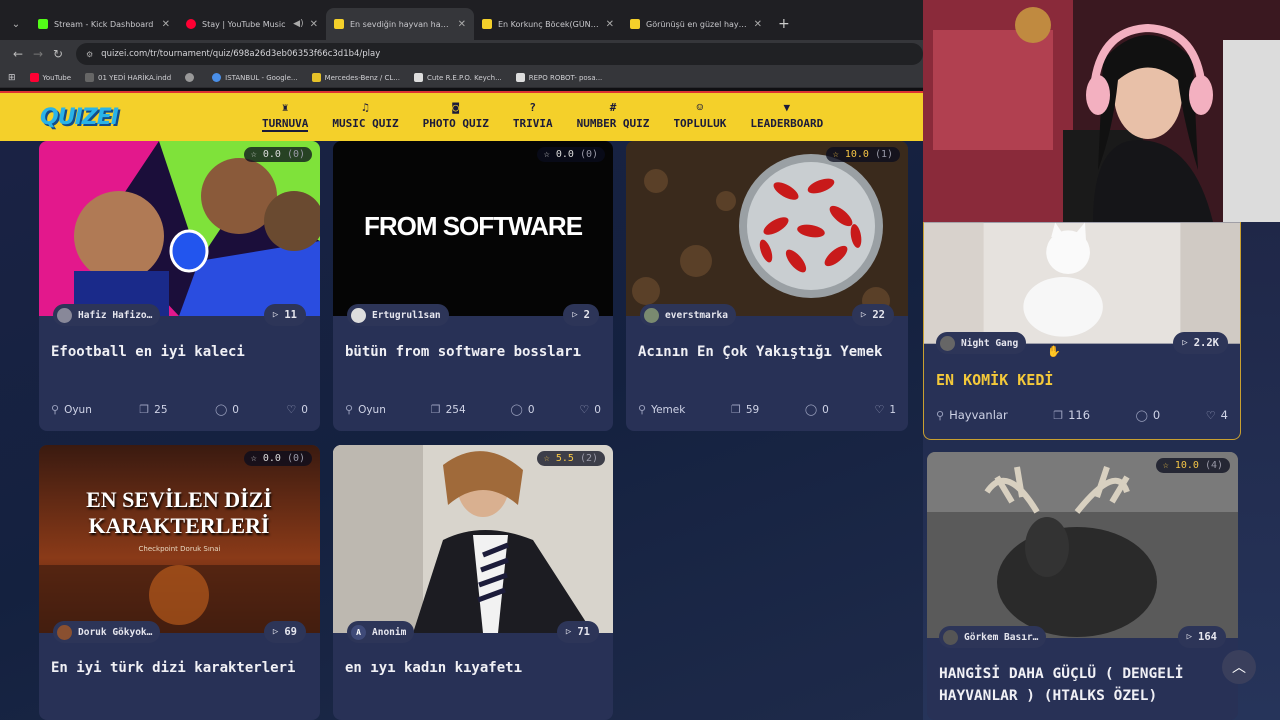 This screenshot has height=720, width=1280. What do you see at coordinates (285, 115) in the screenshot?
I see `nav-turnuva: ♜ TURNUVA` at bounding box center [285, 115].